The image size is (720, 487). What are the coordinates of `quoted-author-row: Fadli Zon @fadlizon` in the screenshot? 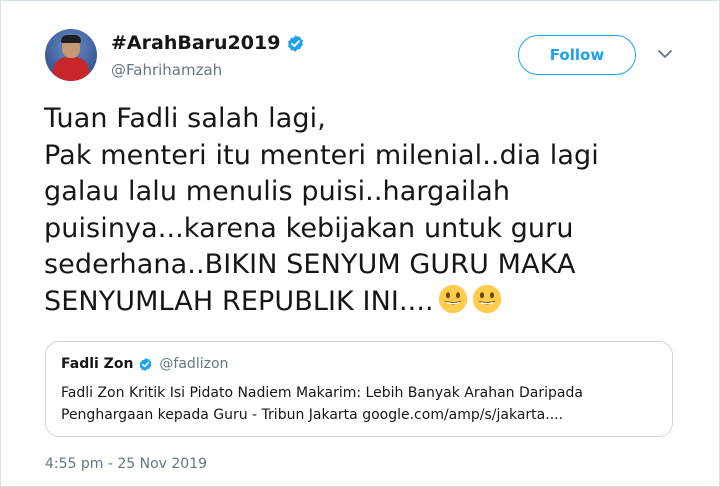 It's located at (144, 364).